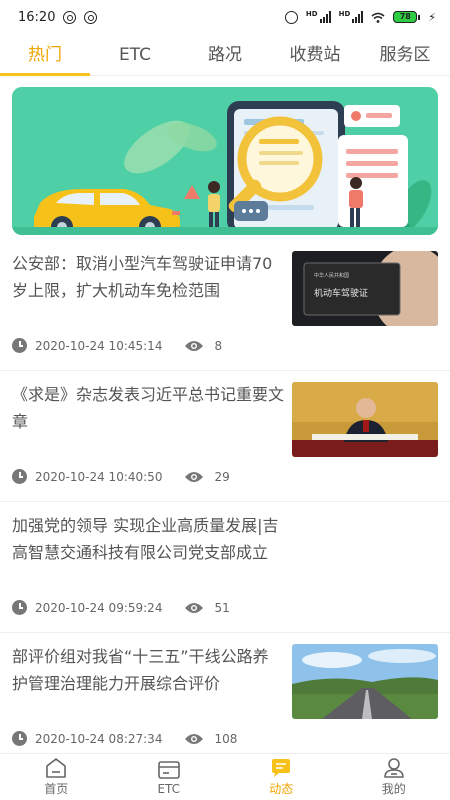 This screenshot has height=800, width=450. What do you see at coordinates (344, 14) in the screenshot?
I see `signal-label-2: HD` at bounding box center [344, 14].